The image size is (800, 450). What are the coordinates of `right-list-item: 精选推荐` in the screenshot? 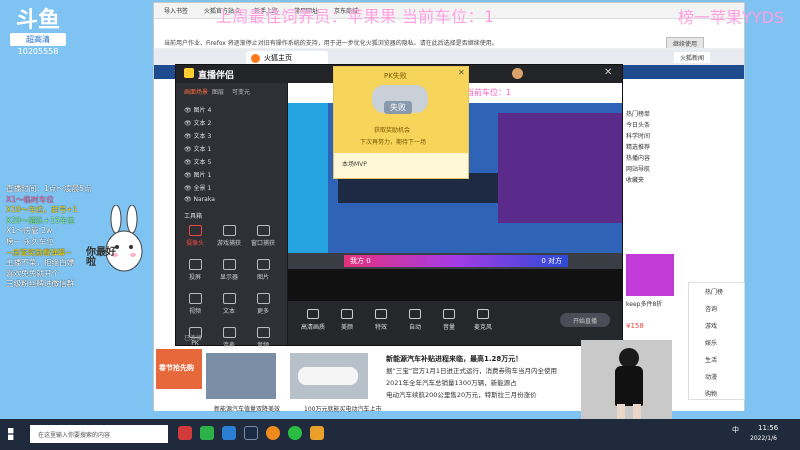 It's located at (638, 147).